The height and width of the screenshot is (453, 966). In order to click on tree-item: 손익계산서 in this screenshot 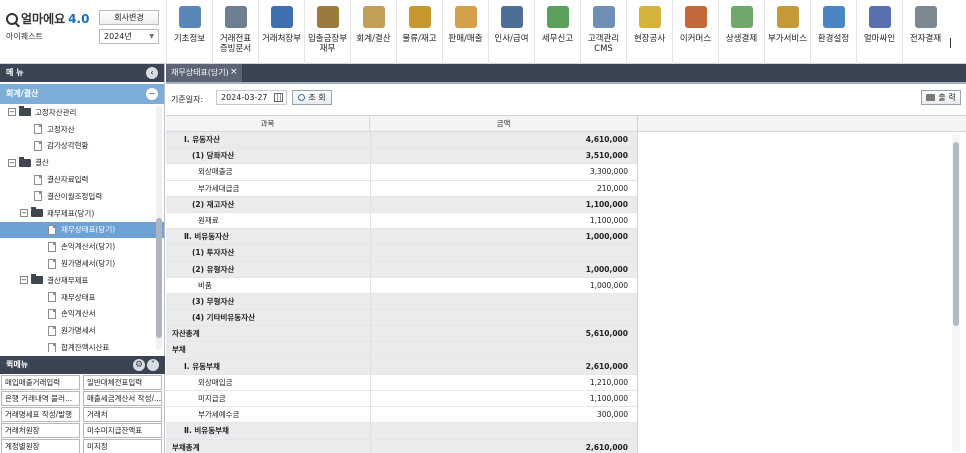, I will do `click(82, 314)`.